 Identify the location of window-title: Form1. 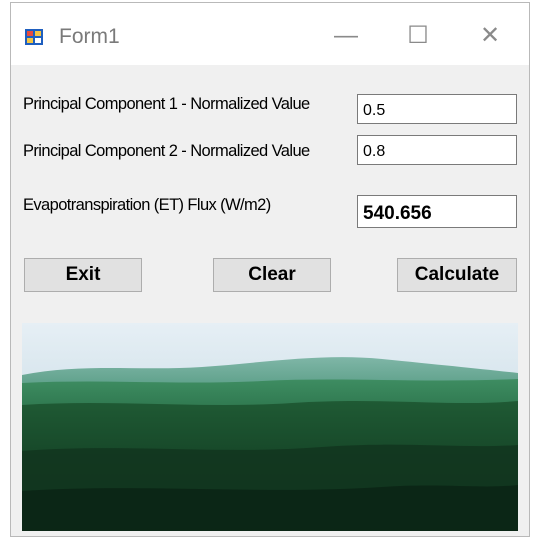
(89, 36).